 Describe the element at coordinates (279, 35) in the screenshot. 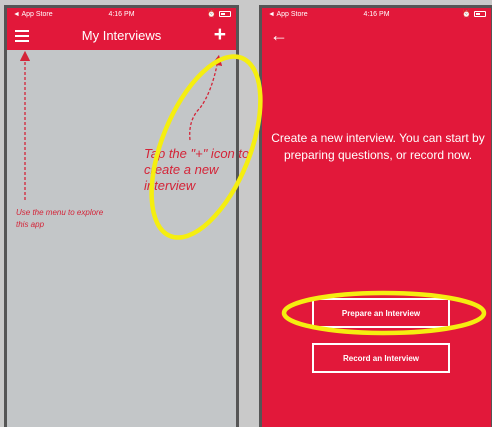

I see `back-arrow-icon: ←` at that location.